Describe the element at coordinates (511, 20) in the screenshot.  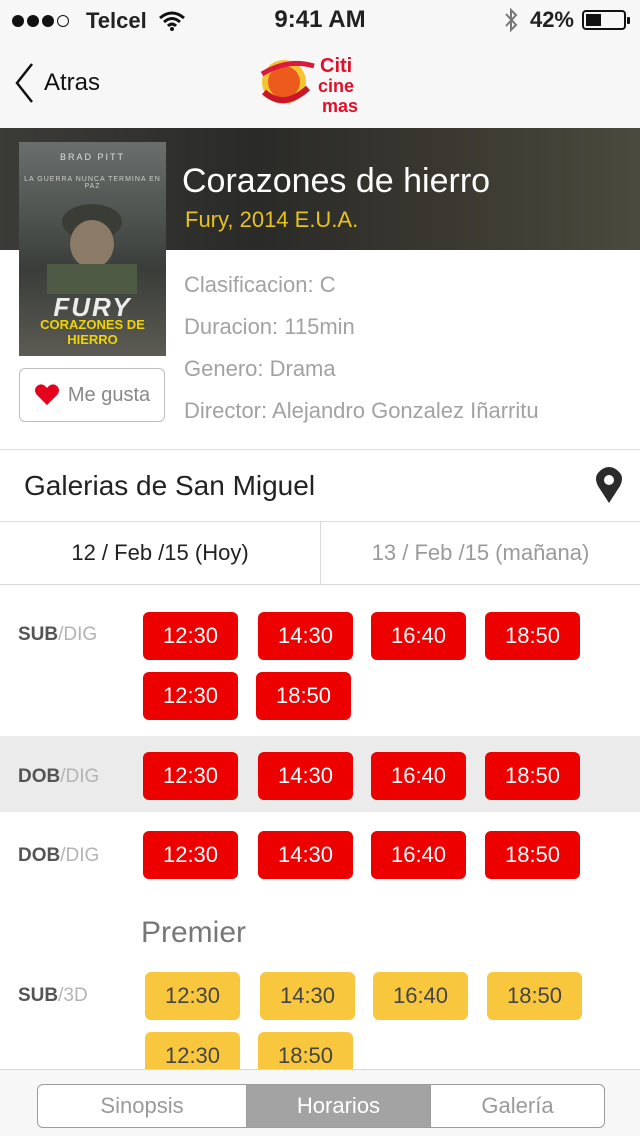
I see `bluetooth-icon` at that location.